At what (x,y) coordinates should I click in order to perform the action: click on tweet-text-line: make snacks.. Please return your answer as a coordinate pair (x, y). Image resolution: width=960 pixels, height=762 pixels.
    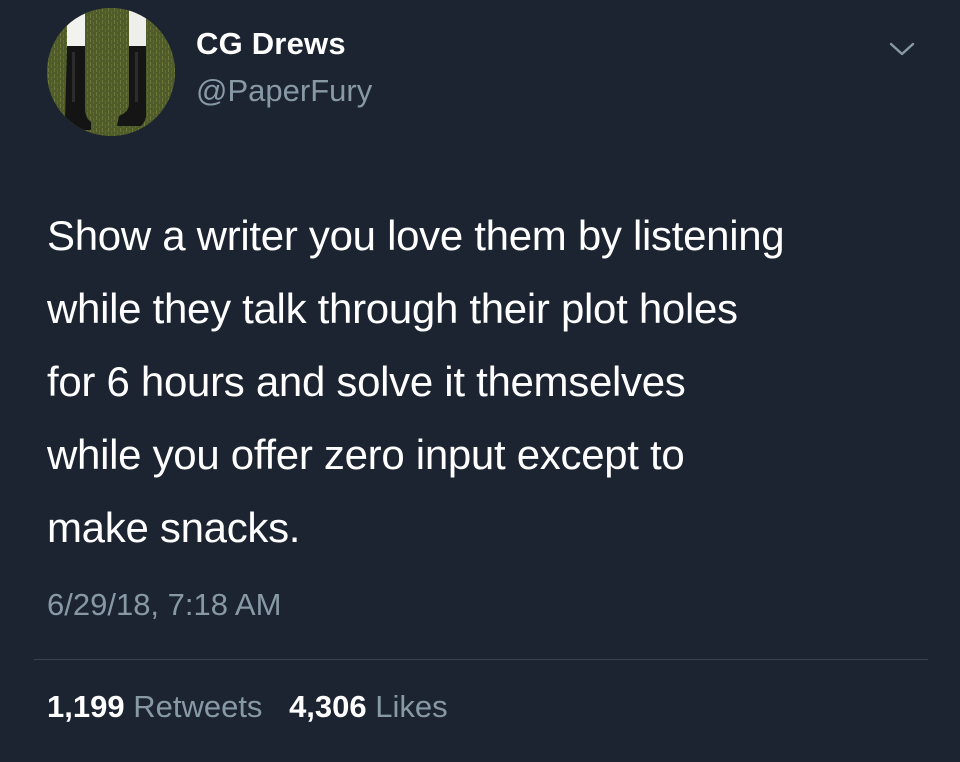
    Looking at the image, I should click on (174, 527).